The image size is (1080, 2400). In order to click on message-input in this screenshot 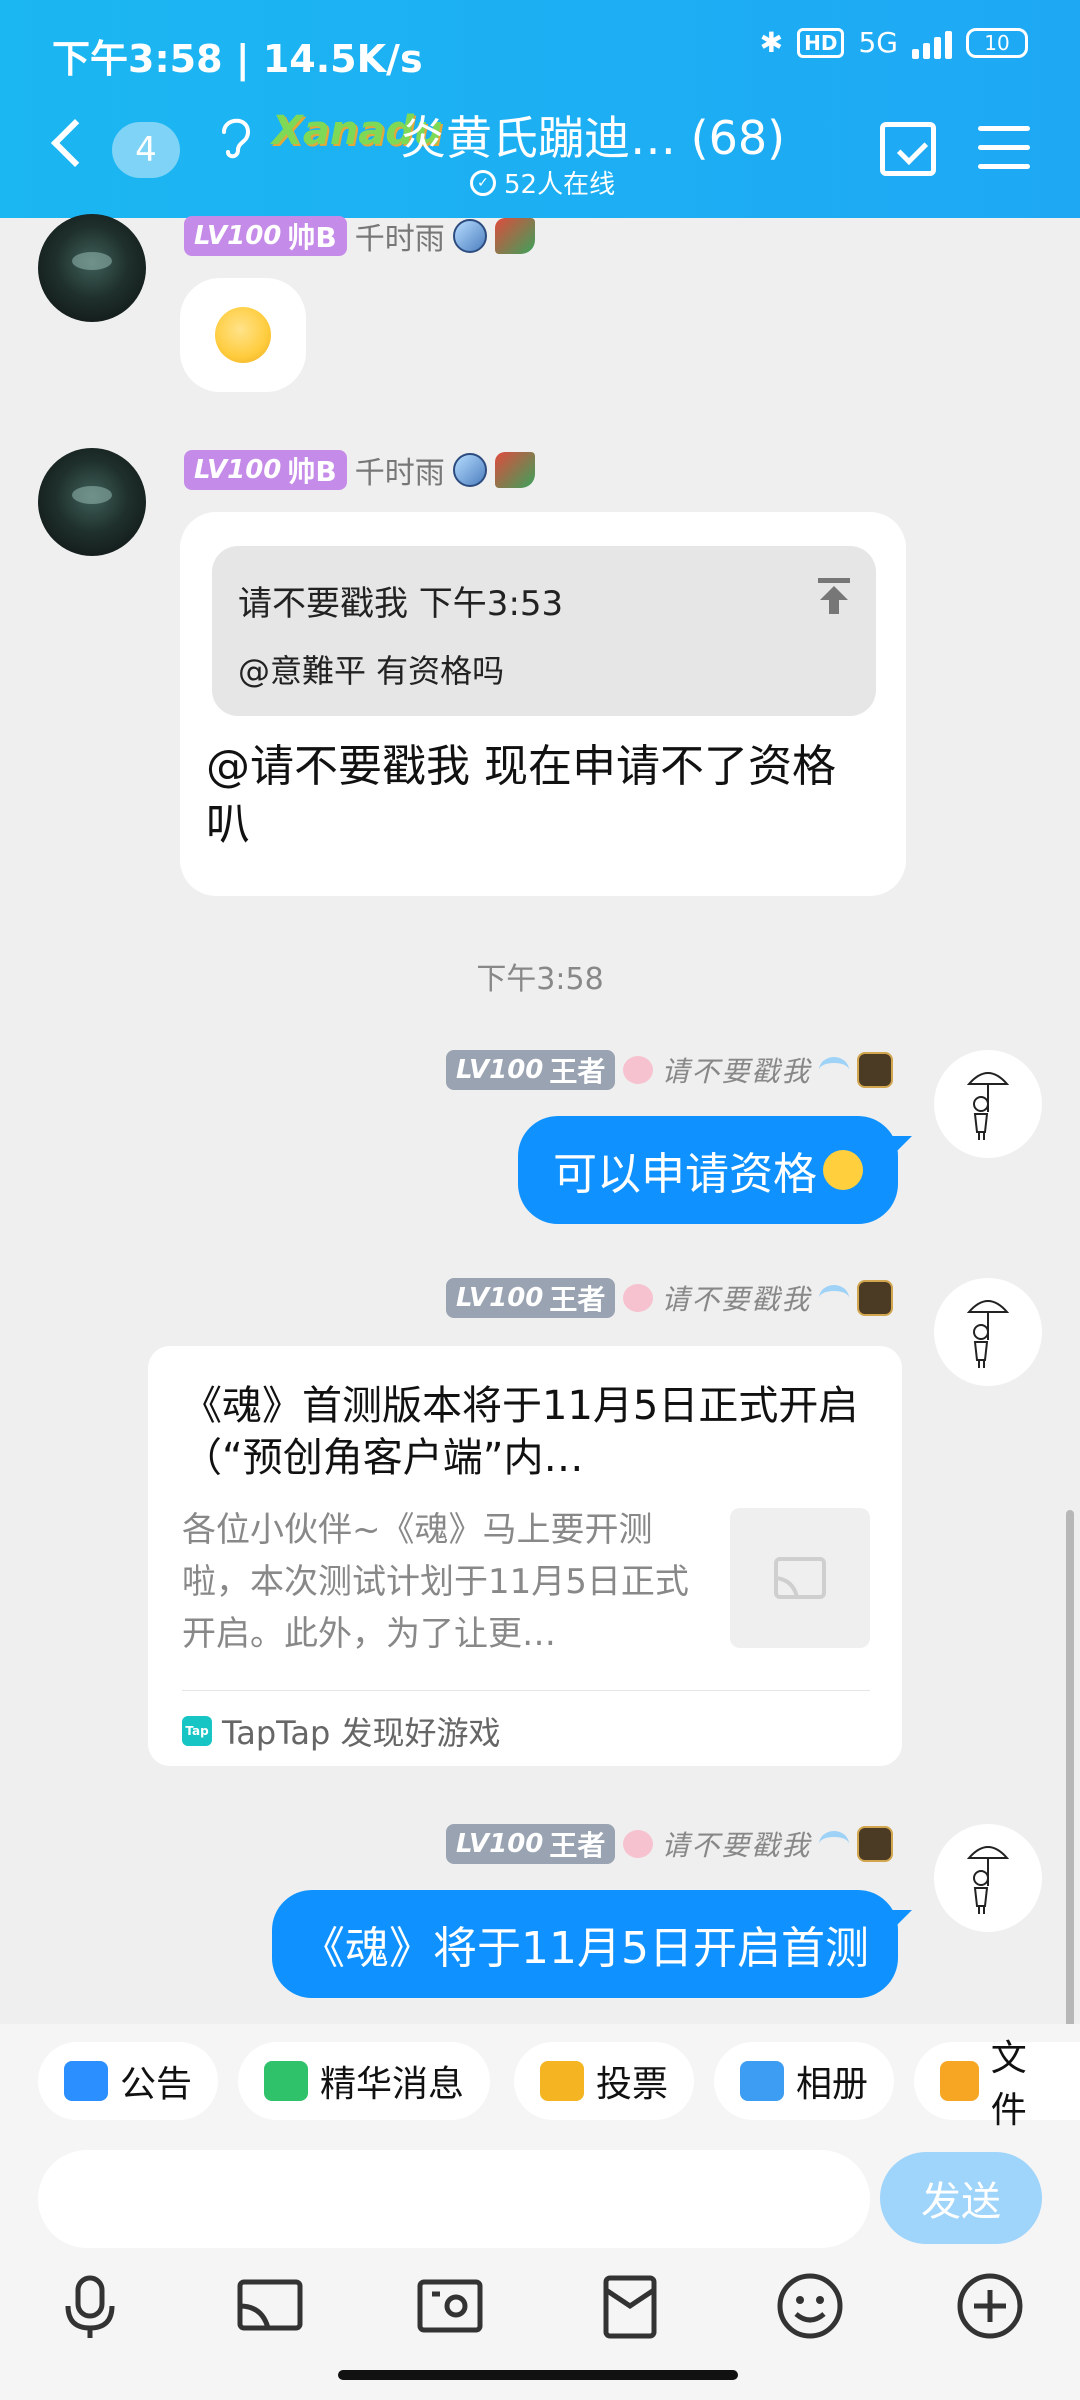, I will do `click(454, 2199)`.